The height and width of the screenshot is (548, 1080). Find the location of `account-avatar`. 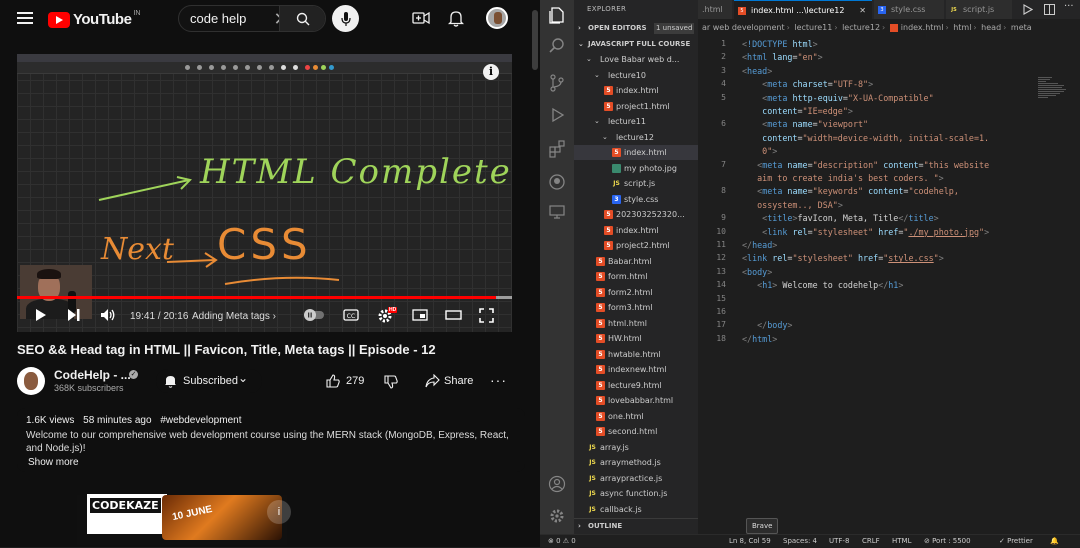

account-avatar is located at coordinates (497, 18).